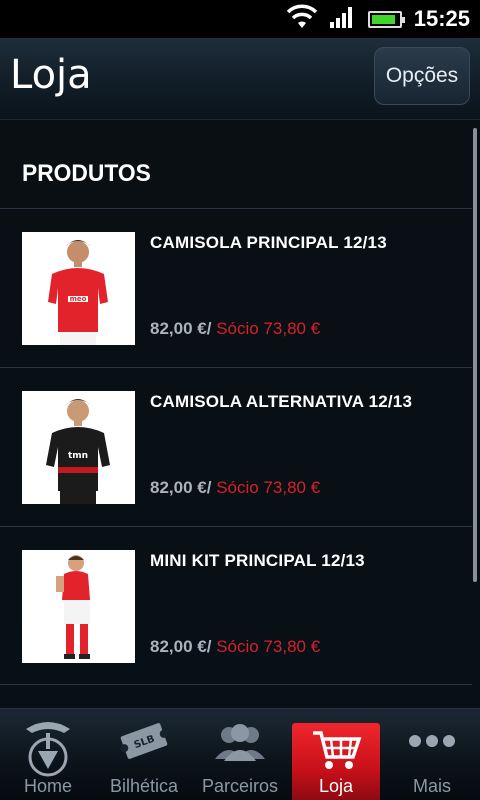 This screenshot has width=480, height=800. I want to click on nav-item-loja: Loja, so click(336, 761).